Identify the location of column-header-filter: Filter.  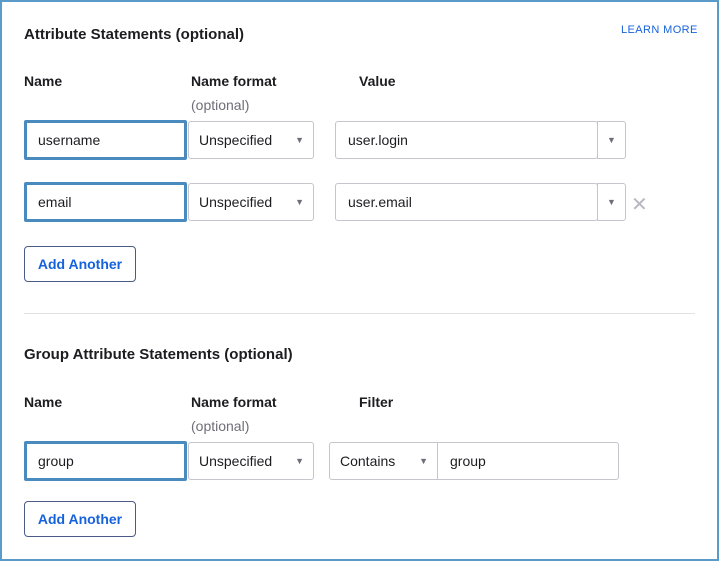
(376, 402).